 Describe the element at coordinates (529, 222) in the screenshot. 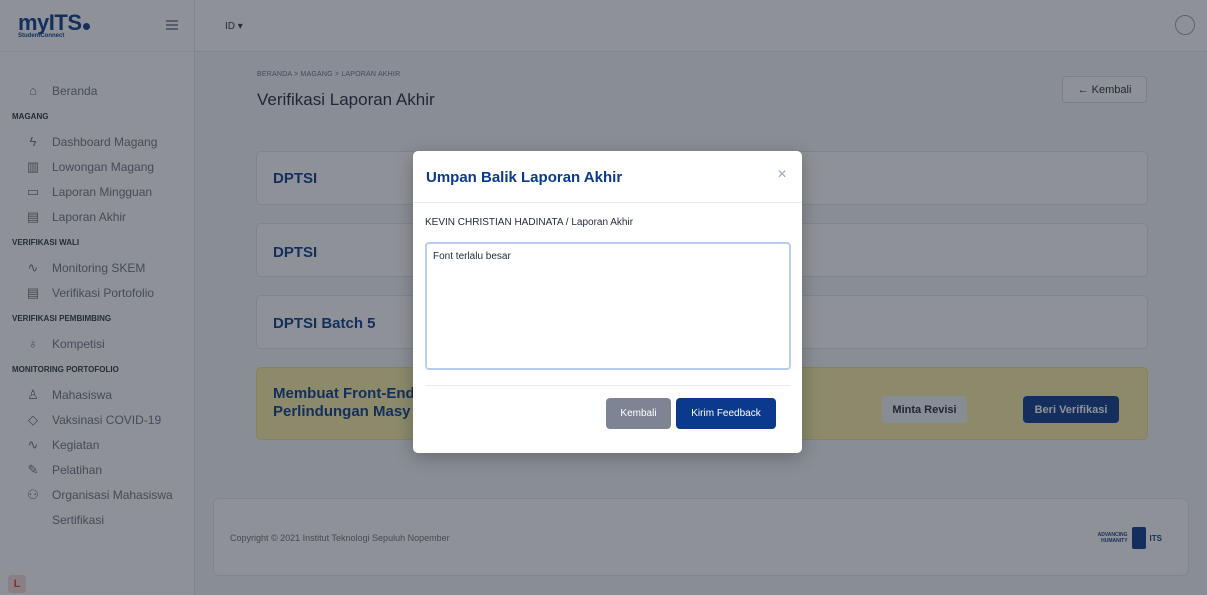

I see `student-report-label: KEVIN CHRISTIAN HADINATA / Laporan Akhir` at that location.